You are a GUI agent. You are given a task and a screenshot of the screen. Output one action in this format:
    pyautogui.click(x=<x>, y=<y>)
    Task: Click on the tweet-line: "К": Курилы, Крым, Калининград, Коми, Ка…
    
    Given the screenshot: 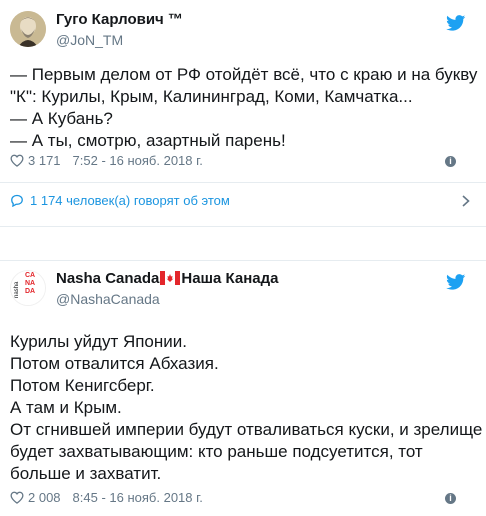 What is the action you would take?
    pyautogui.click(x=211, y=96)
    